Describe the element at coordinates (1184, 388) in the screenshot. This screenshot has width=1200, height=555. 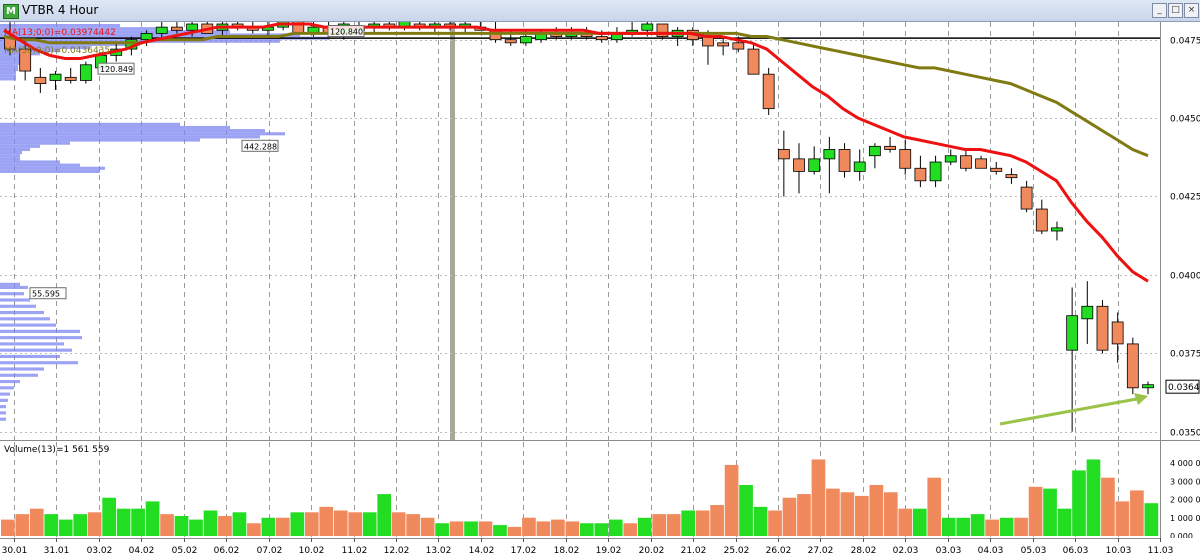
I see `current-price-label: 0.036420` at that location.